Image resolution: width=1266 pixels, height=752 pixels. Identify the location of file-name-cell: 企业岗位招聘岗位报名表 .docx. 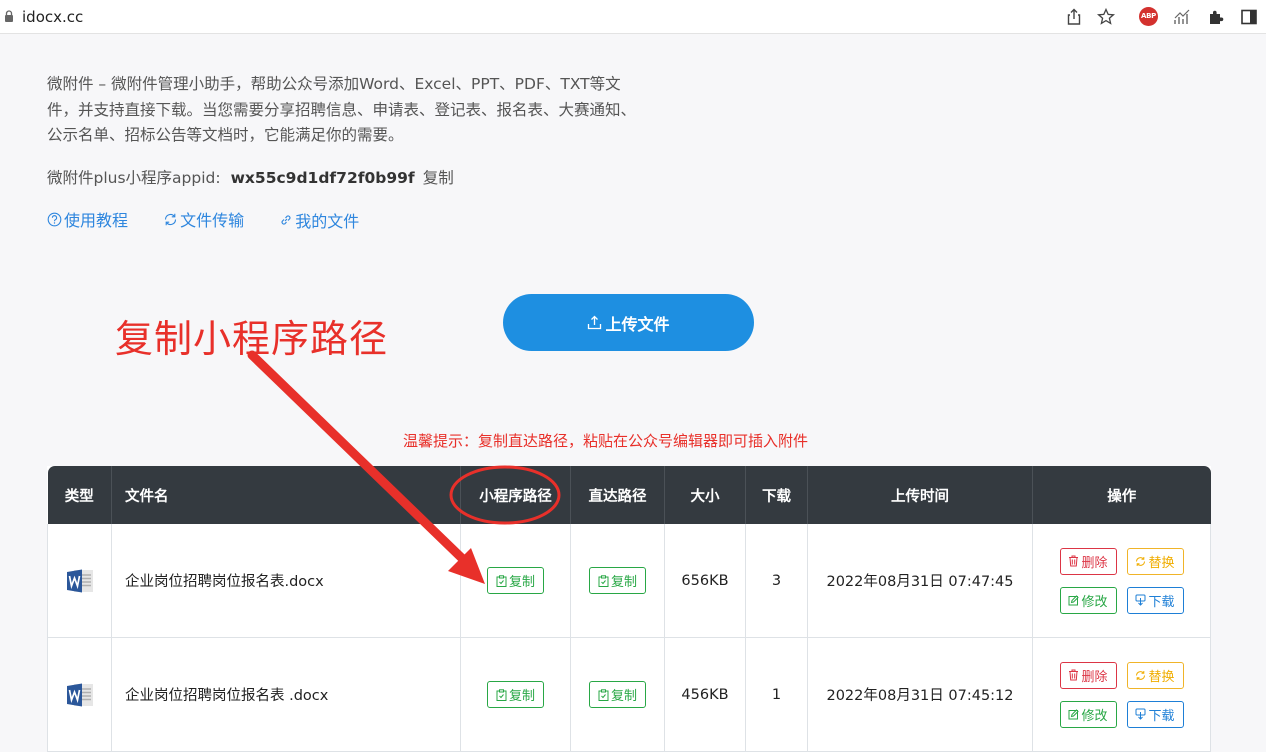
(286, 694).